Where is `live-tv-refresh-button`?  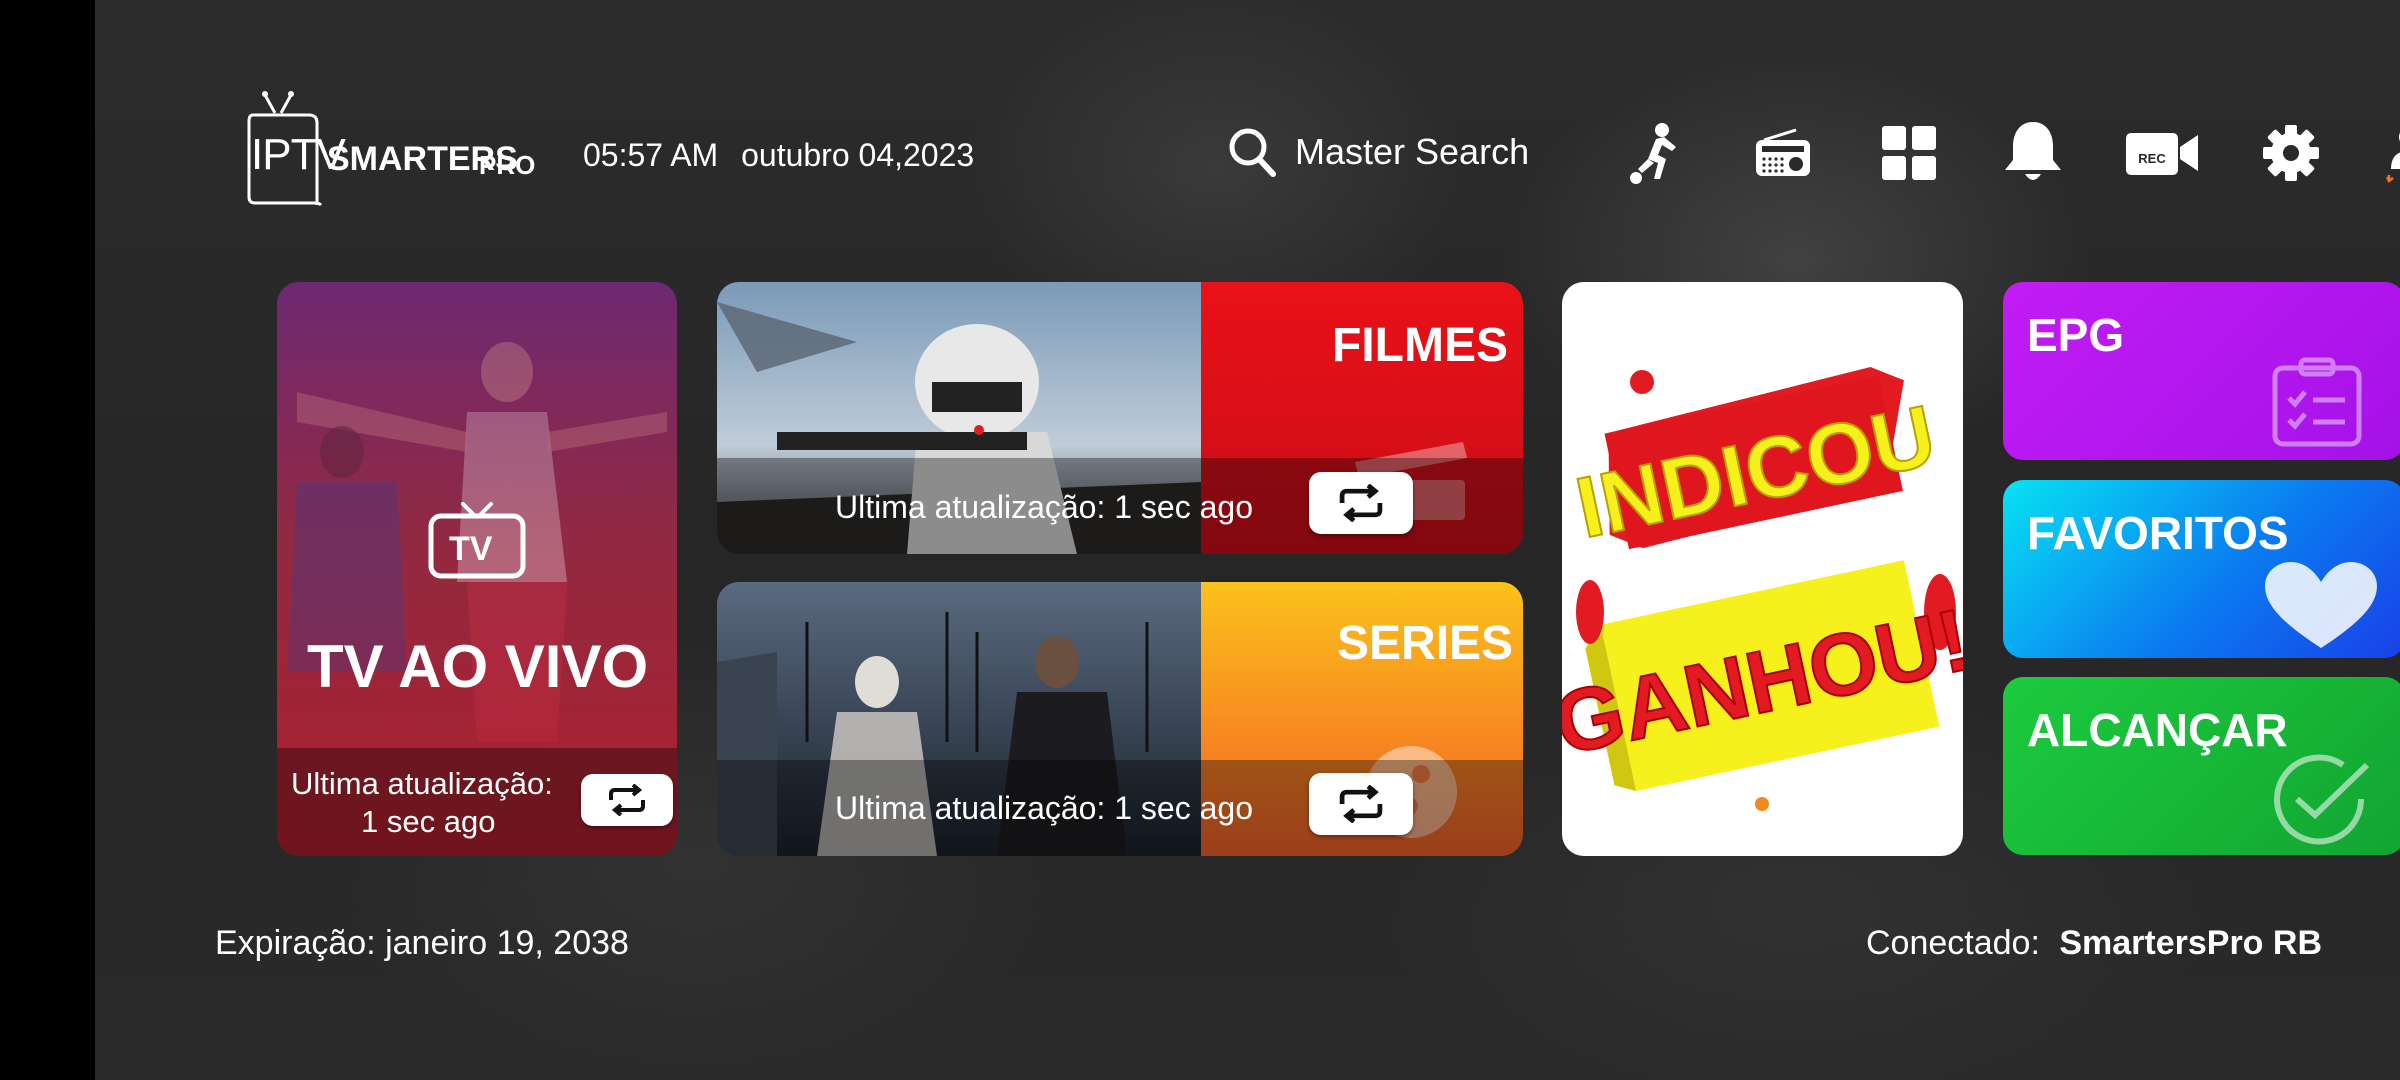
live-tv-refresh-button is located at coordinates (627, 800).